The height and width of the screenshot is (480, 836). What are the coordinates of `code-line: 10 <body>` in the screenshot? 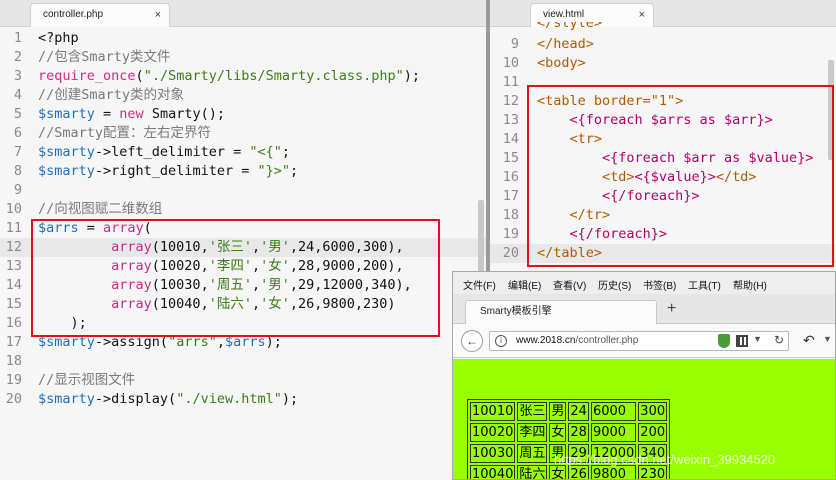 It's located at (663, 63).